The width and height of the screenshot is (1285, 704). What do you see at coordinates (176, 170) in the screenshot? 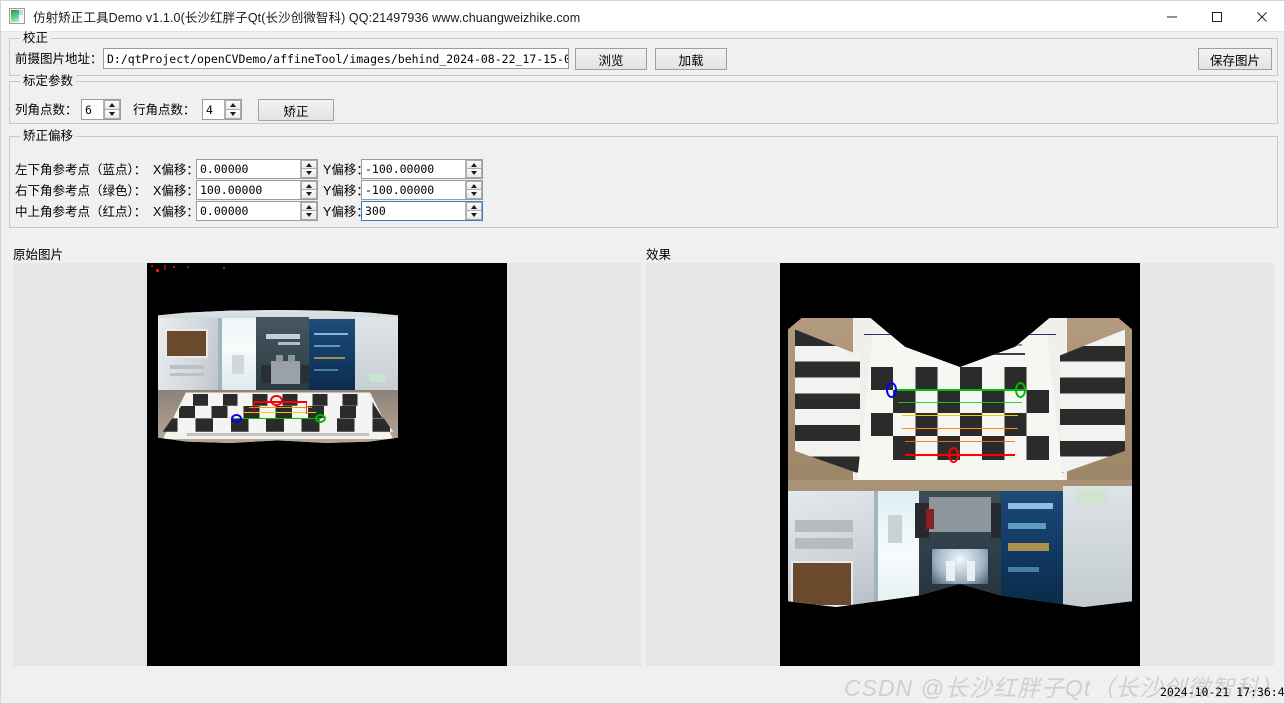
I see `offset-row-0-x-label: X偏移：` at bounding box center [176, 170].